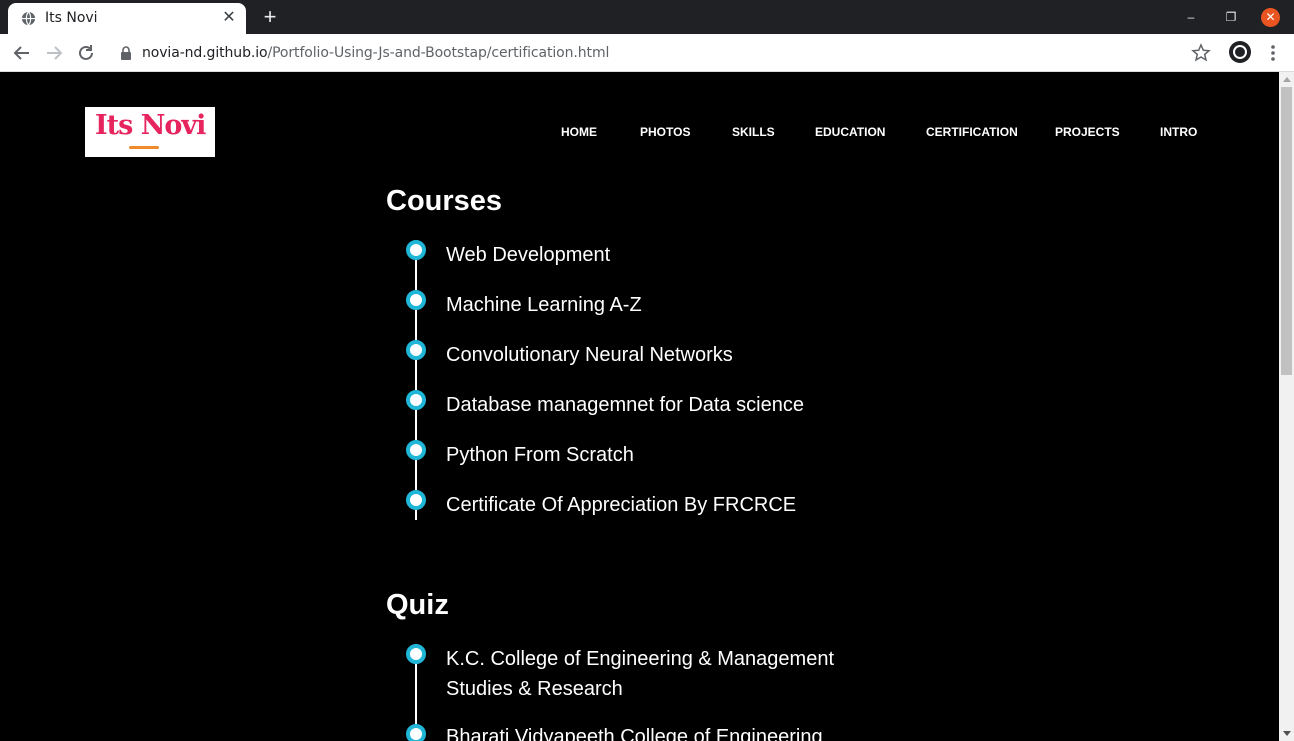  What do you see at coordinates (528, 255) in the screenshot?
I see `course-item: Web Development` at bounding box center [528, 255].